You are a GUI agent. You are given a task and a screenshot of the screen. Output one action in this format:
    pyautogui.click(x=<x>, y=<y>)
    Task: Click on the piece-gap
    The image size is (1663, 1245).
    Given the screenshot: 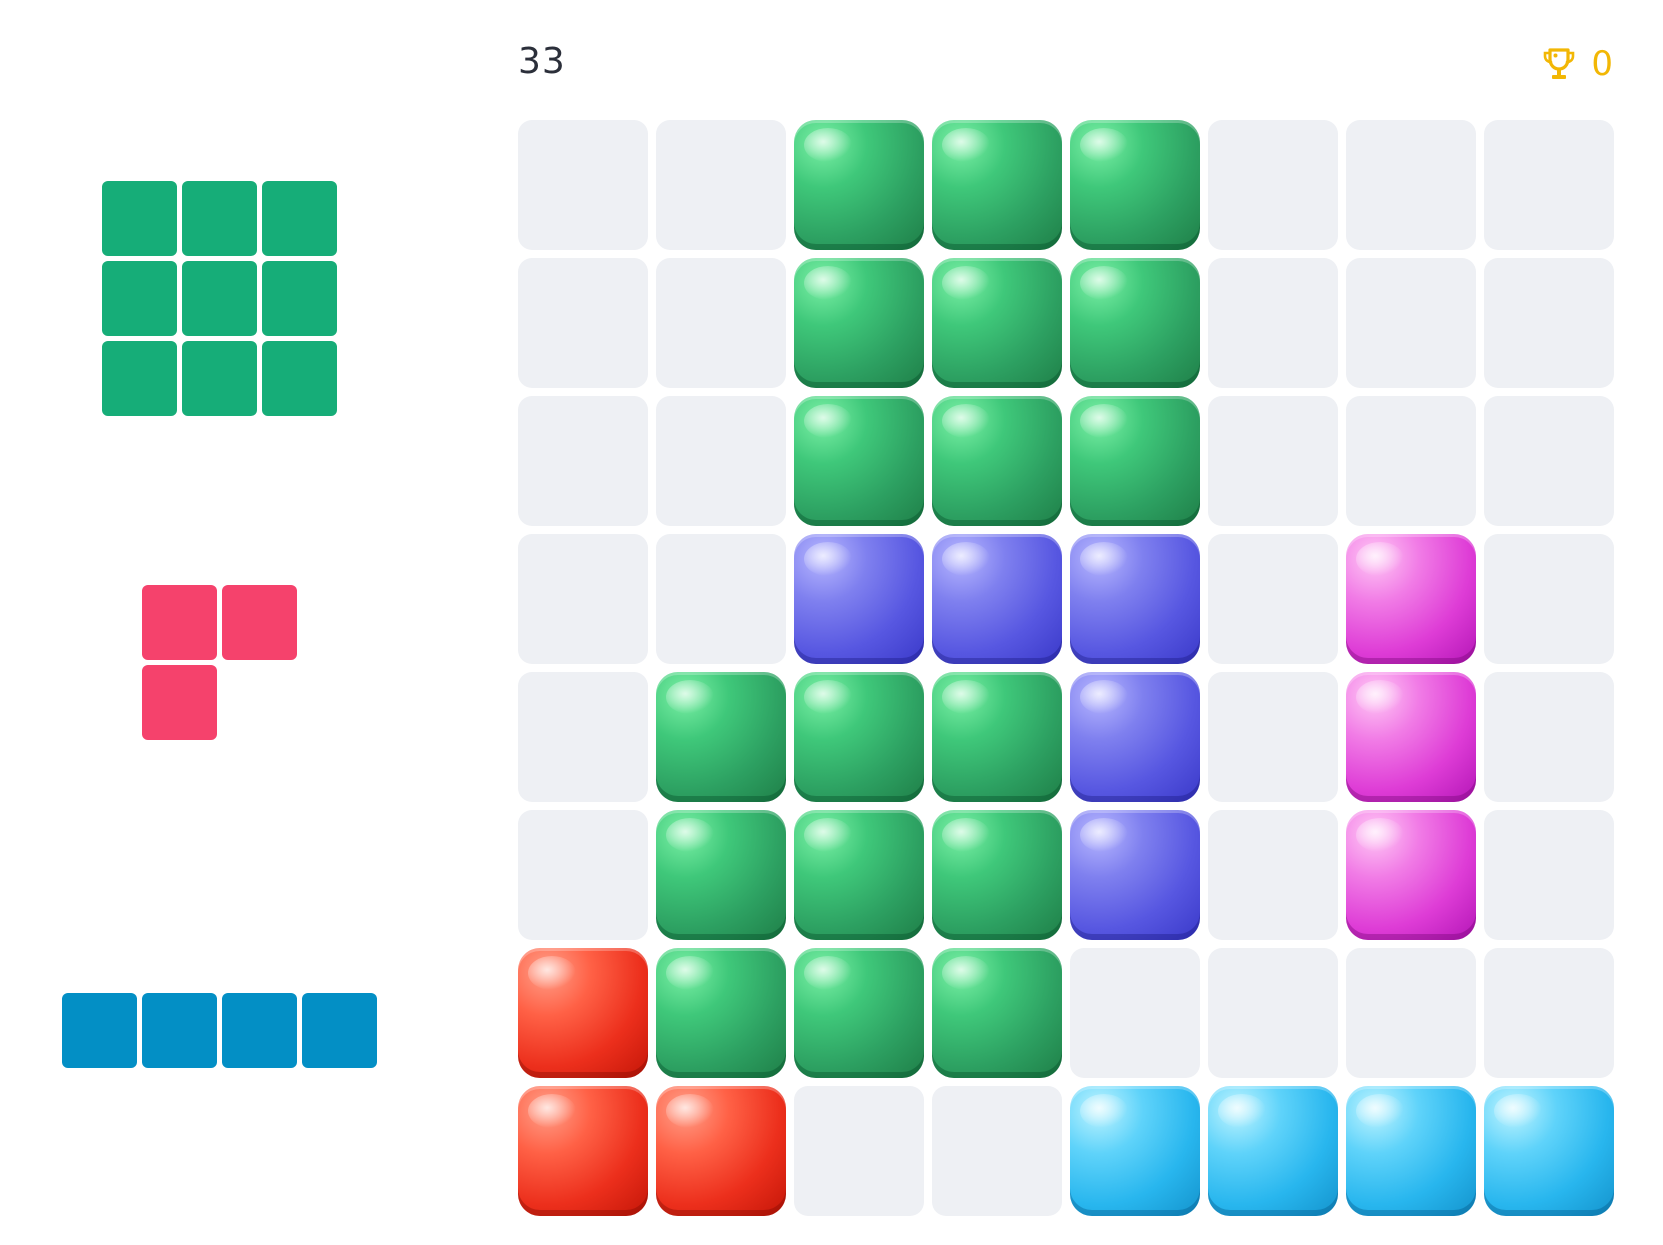 What is the action you would take?
    pyautogui.click(x=259, y=702)
    